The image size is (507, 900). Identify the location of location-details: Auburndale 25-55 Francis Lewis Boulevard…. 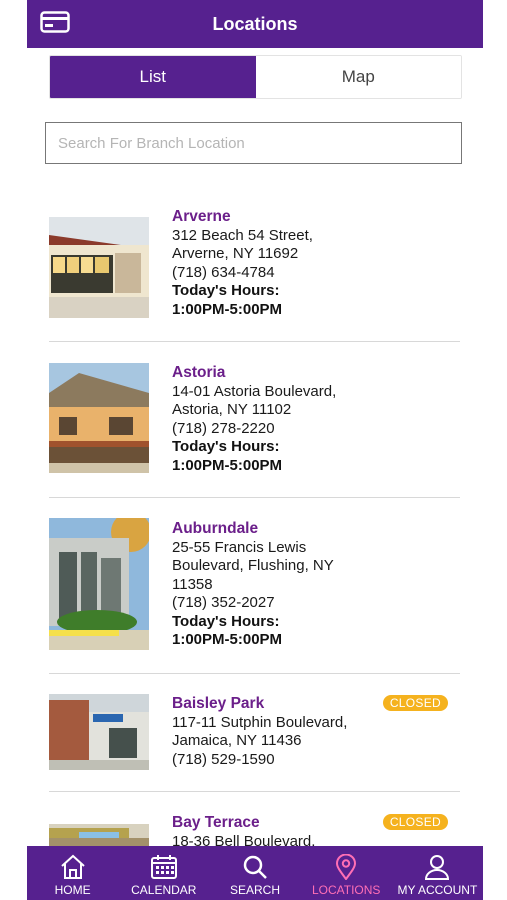
(316, 585).